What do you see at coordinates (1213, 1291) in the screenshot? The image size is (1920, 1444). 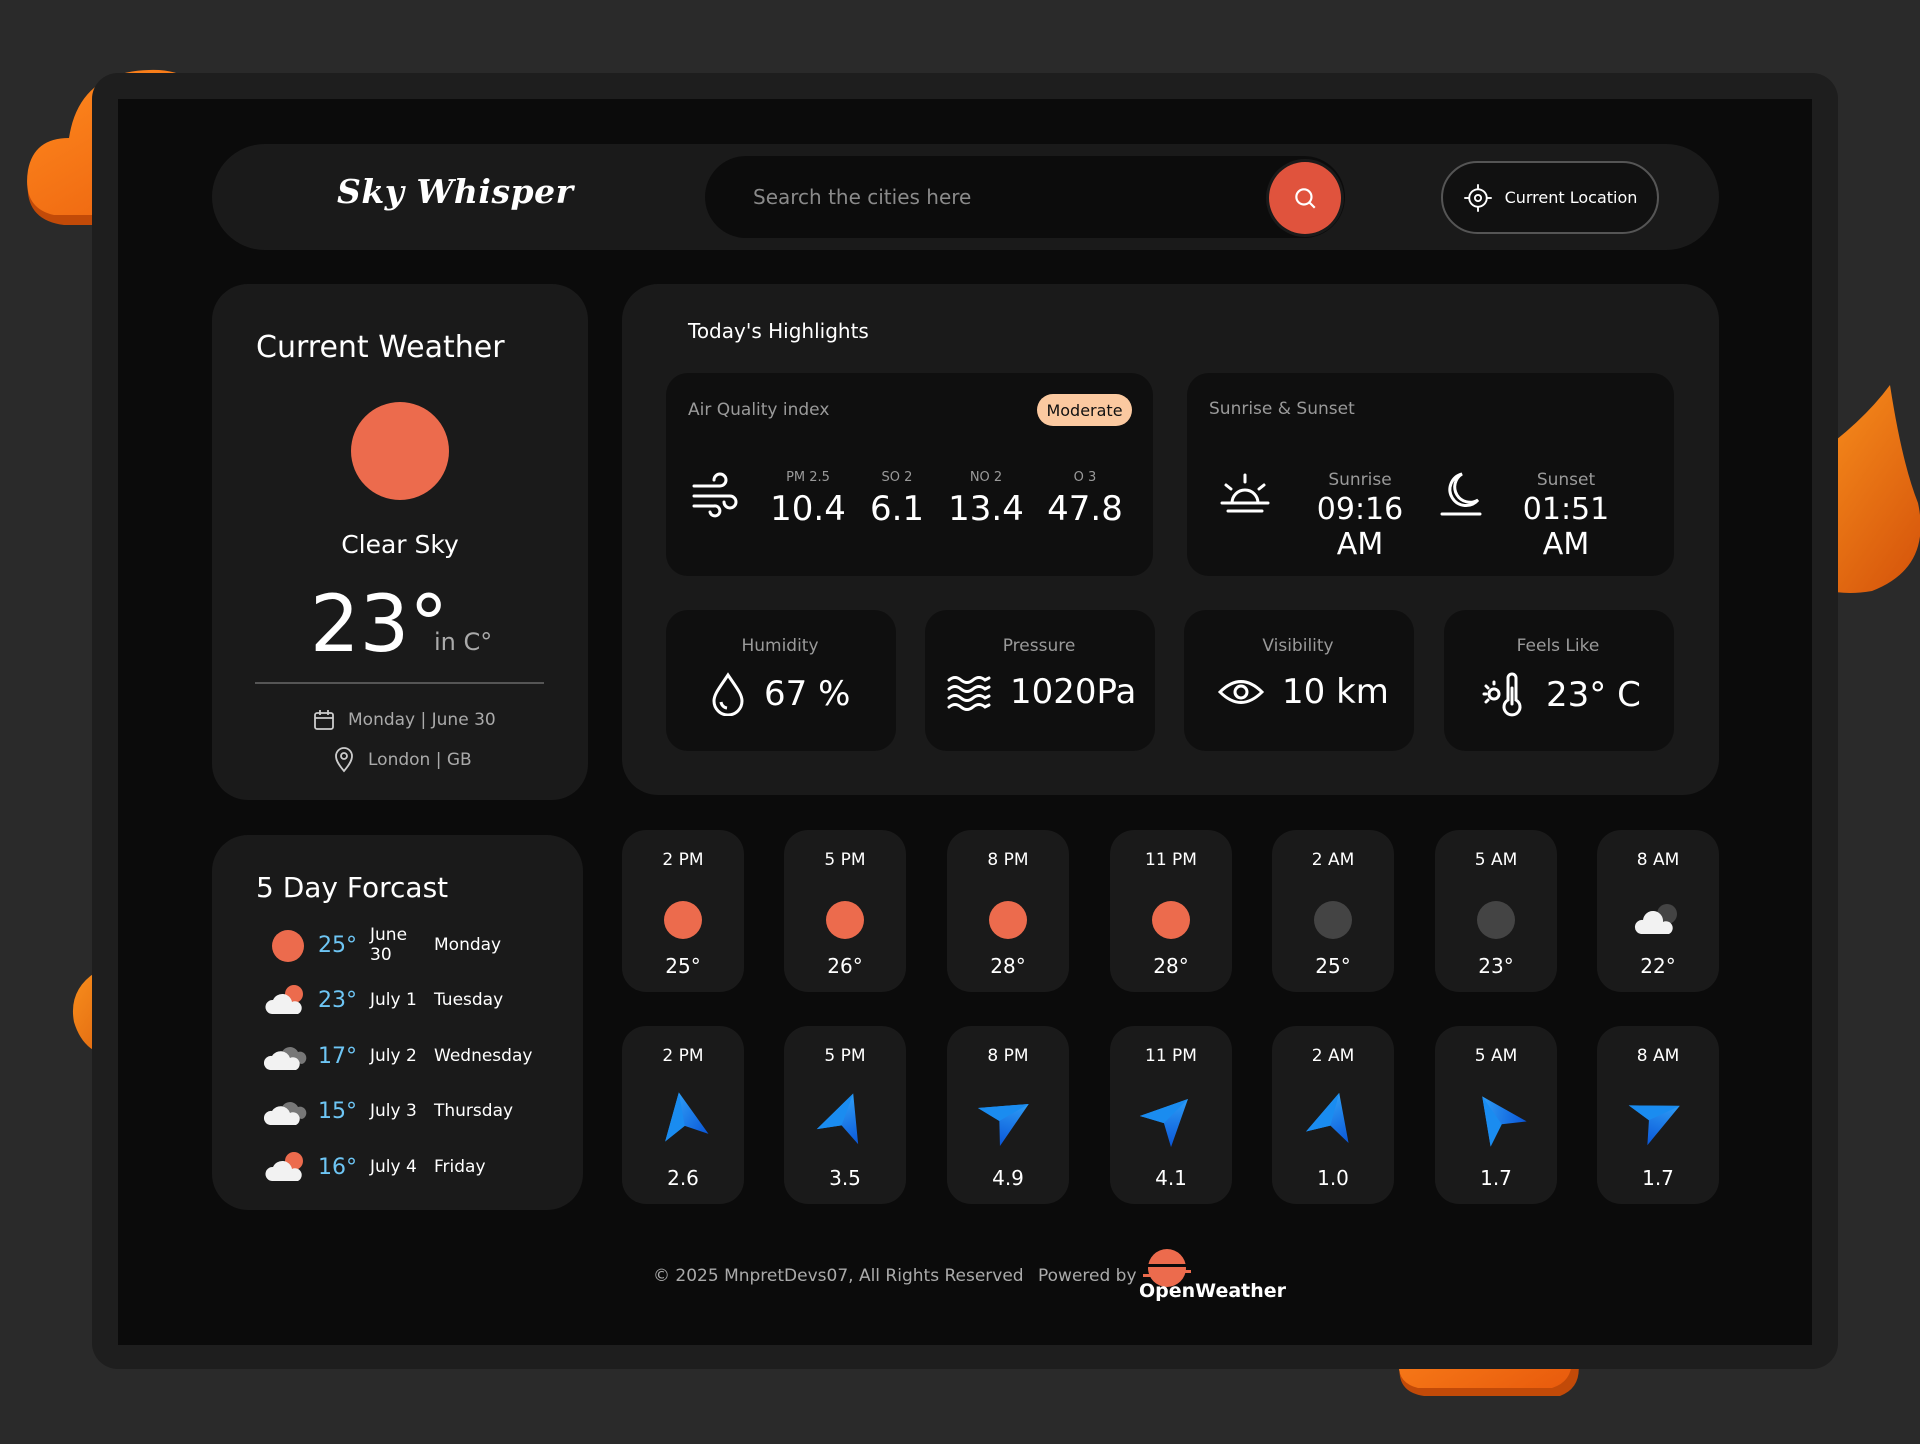 I see `openweather-brand: OpenWeather` at bounding box center [1213, 1291].